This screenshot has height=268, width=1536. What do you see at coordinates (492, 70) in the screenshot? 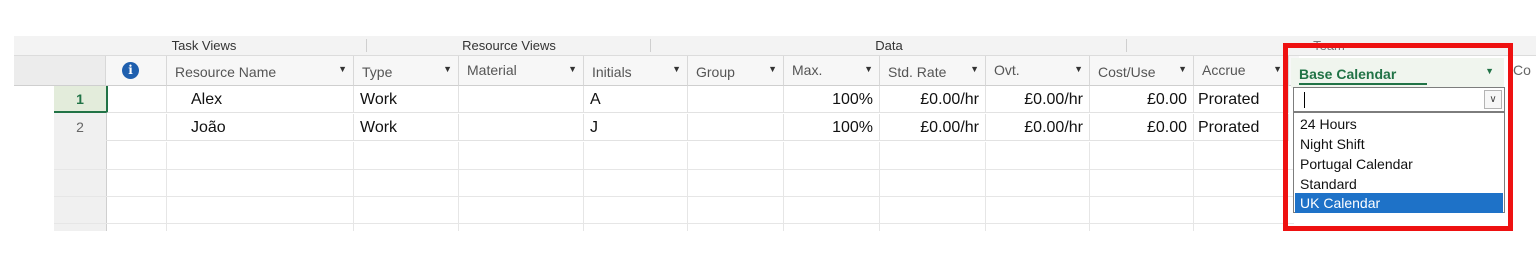
I see `column-label: Material` at bounding box center [492, 70].